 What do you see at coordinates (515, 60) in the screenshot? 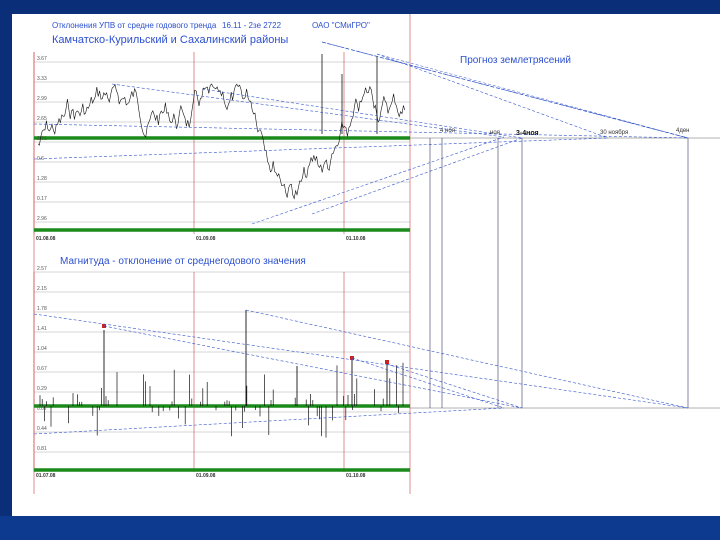
I see `forecast-title: Прогноз землетрясений` at bounding box center [515, 60].